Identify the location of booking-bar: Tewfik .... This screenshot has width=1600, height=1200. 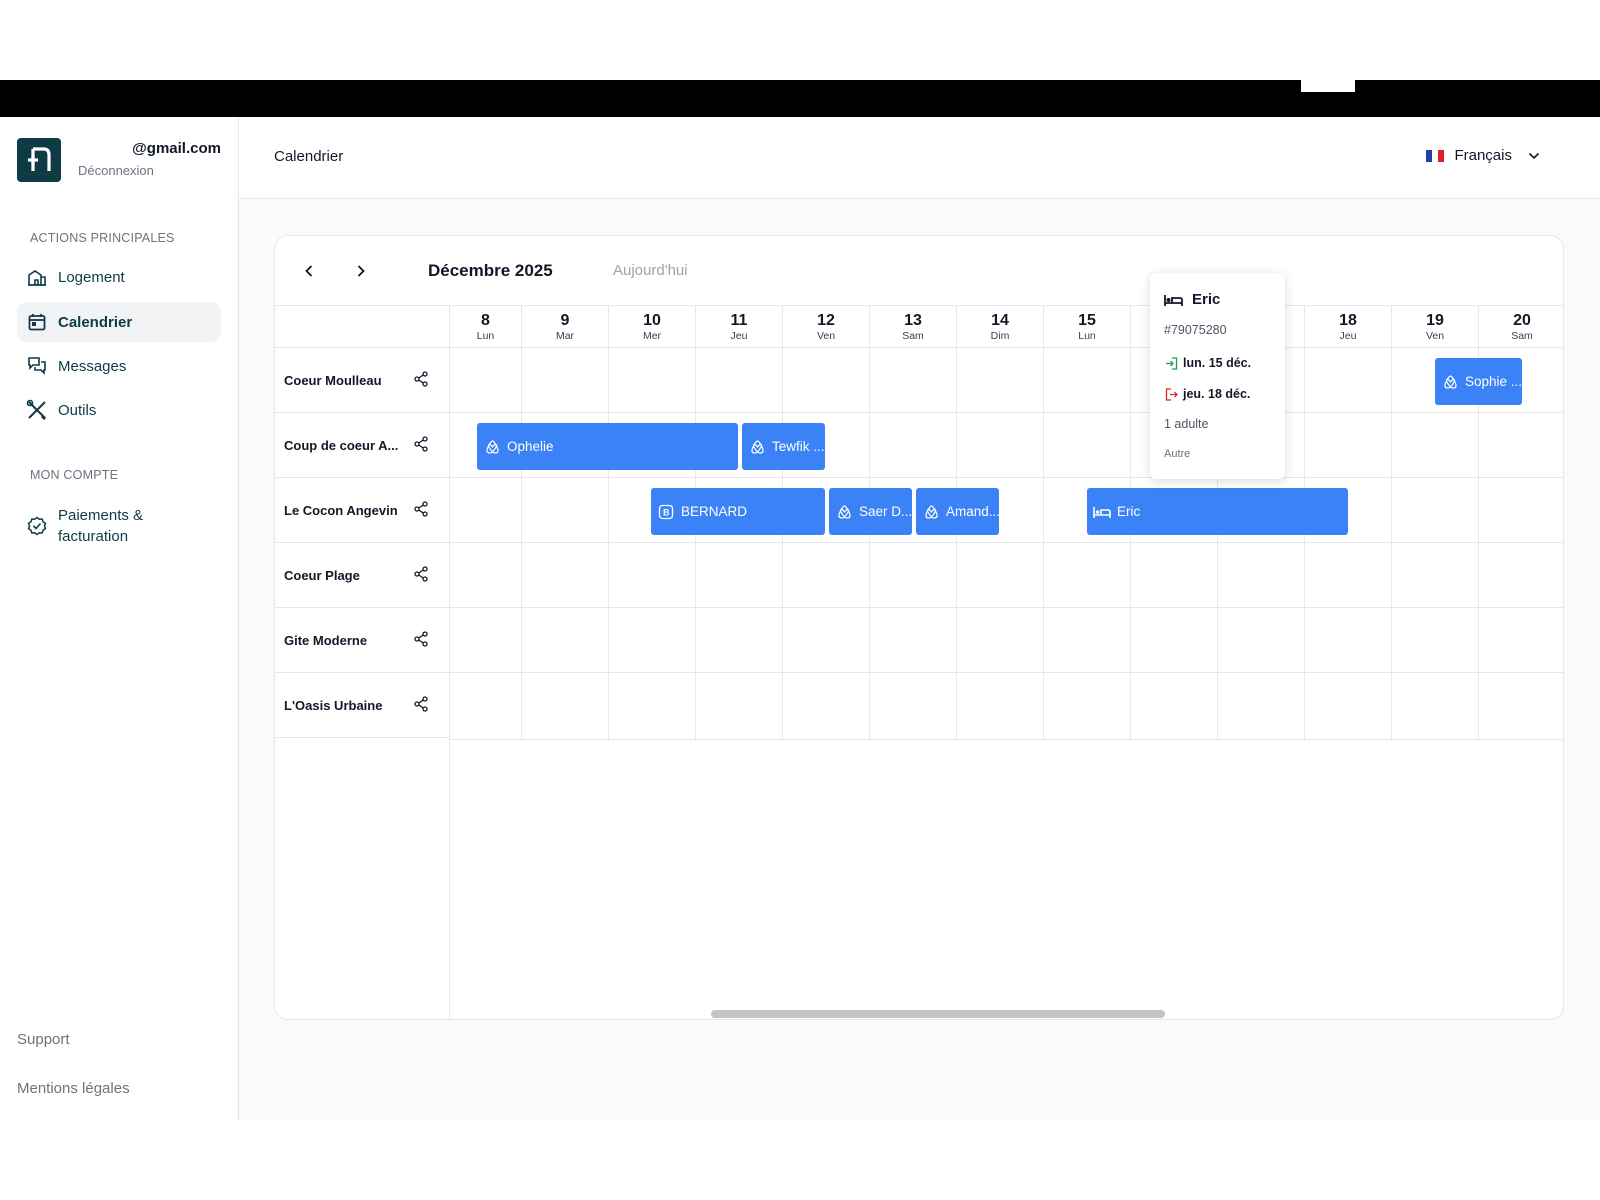
(783, 446).